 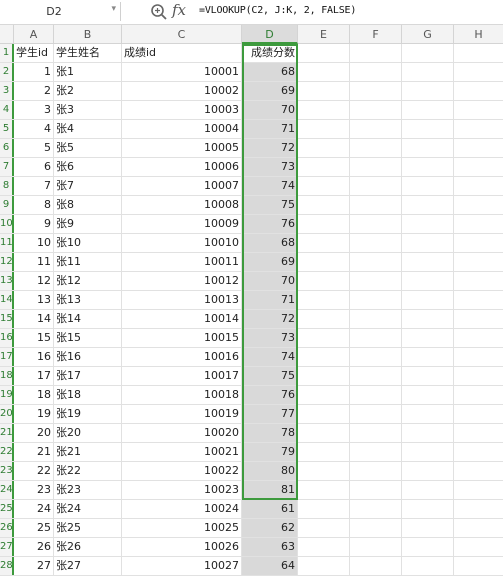 I want to click on cell-a: 8, so click(x=34, y=205).